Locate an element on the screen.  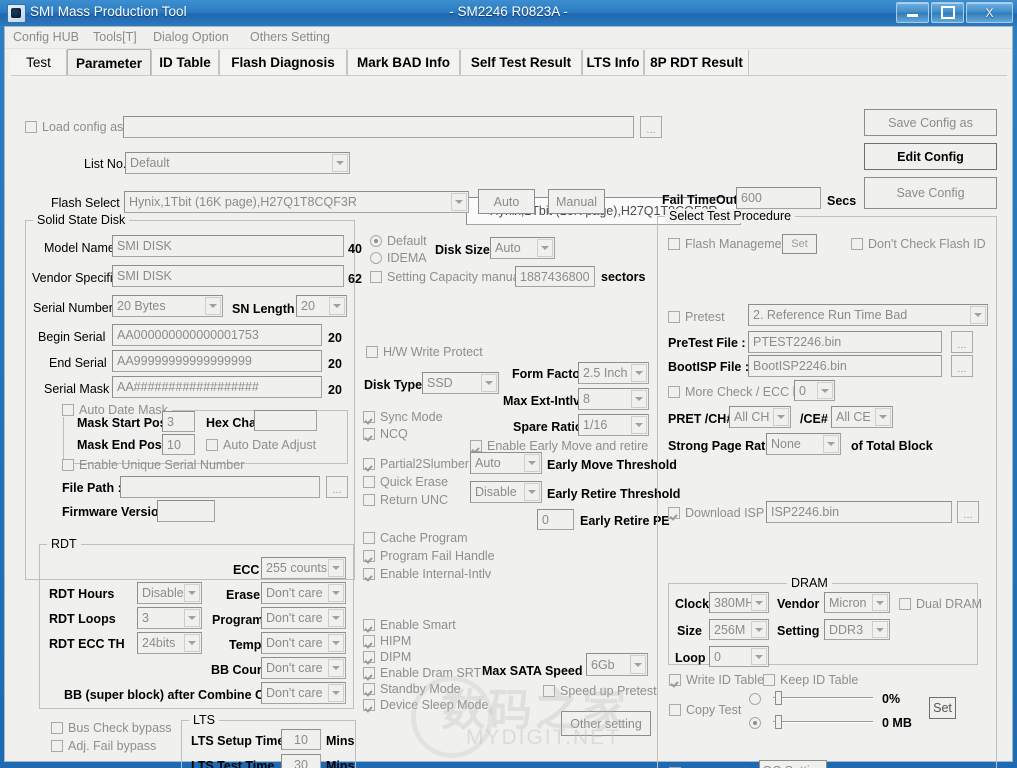
keep-id-table-checkbox: Keep ID Table is located at coordinates (810, 680).